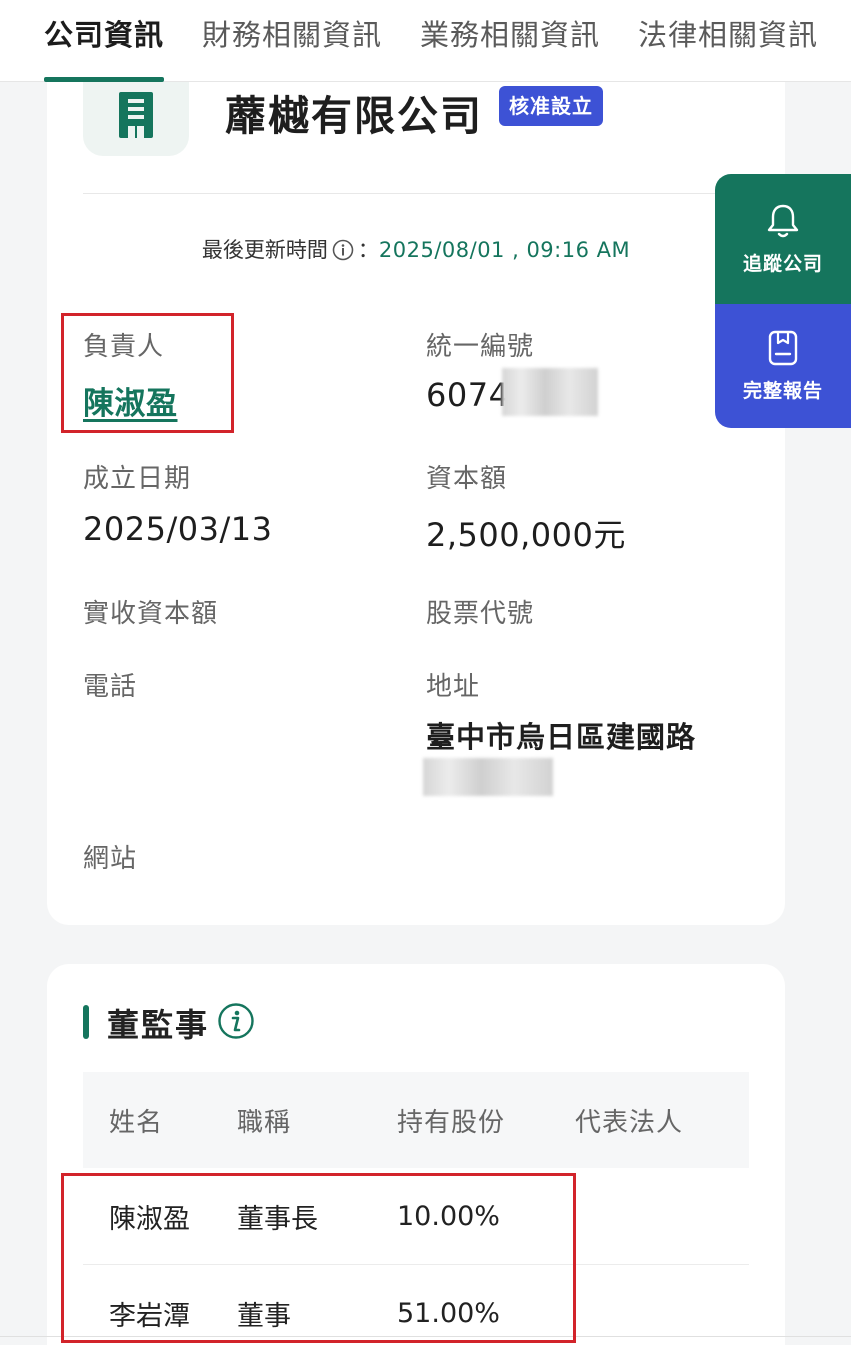 Image resolution: width=851 pixels, height=1345 pixels. Describe the element at coordinates (526, 535) in the screenshot. I see `capital-value: 2,500,000元` at that location.